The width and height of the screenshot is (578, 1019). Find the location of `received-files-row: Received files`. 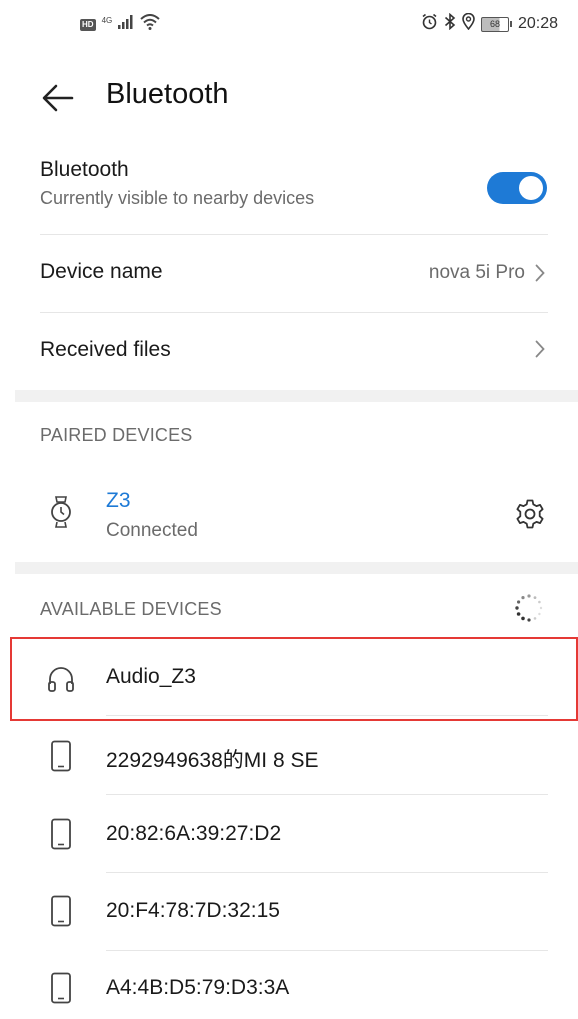

received-files-row: Received files is located at coordinates (294, 350).